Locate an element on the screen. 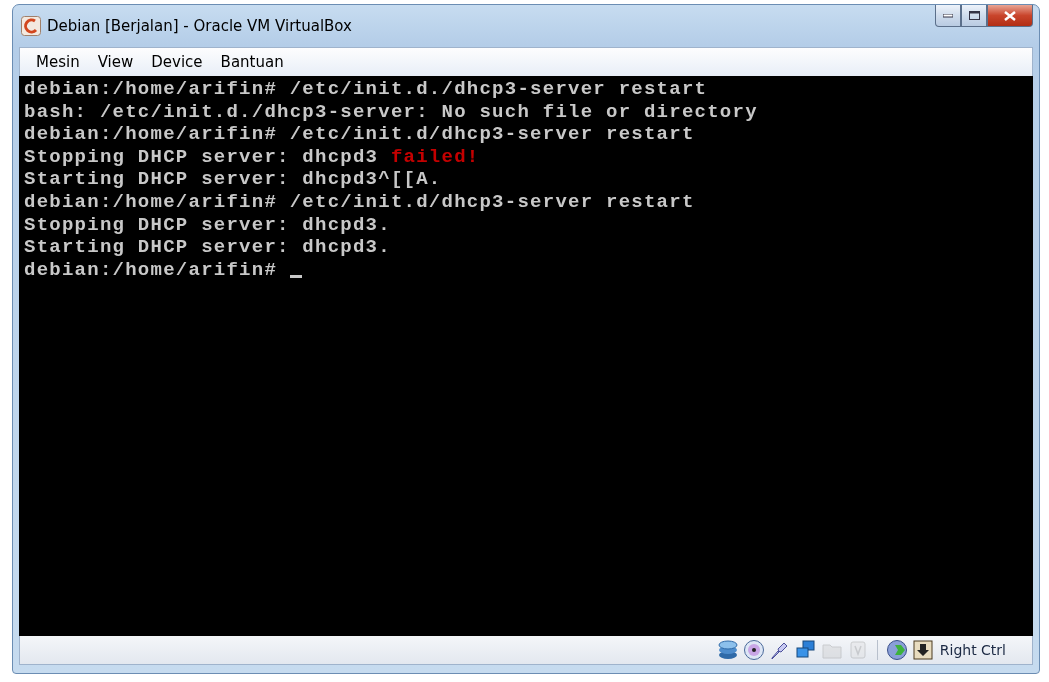 Image resolution: width=1049 pixels, height=682 pixels. maximize-icon is located at coordinates (974, 15).